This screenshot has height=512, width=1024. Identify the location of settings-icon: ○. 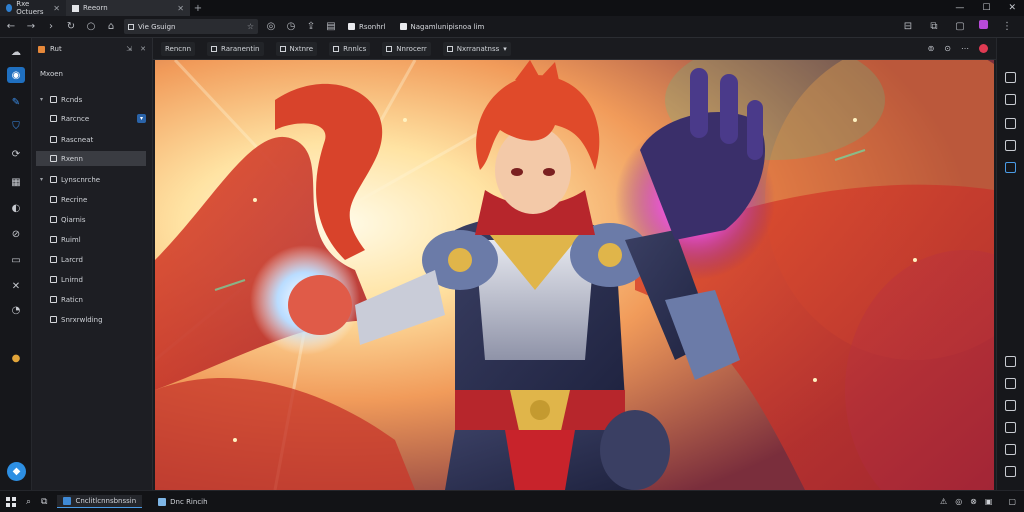
(91, 27).